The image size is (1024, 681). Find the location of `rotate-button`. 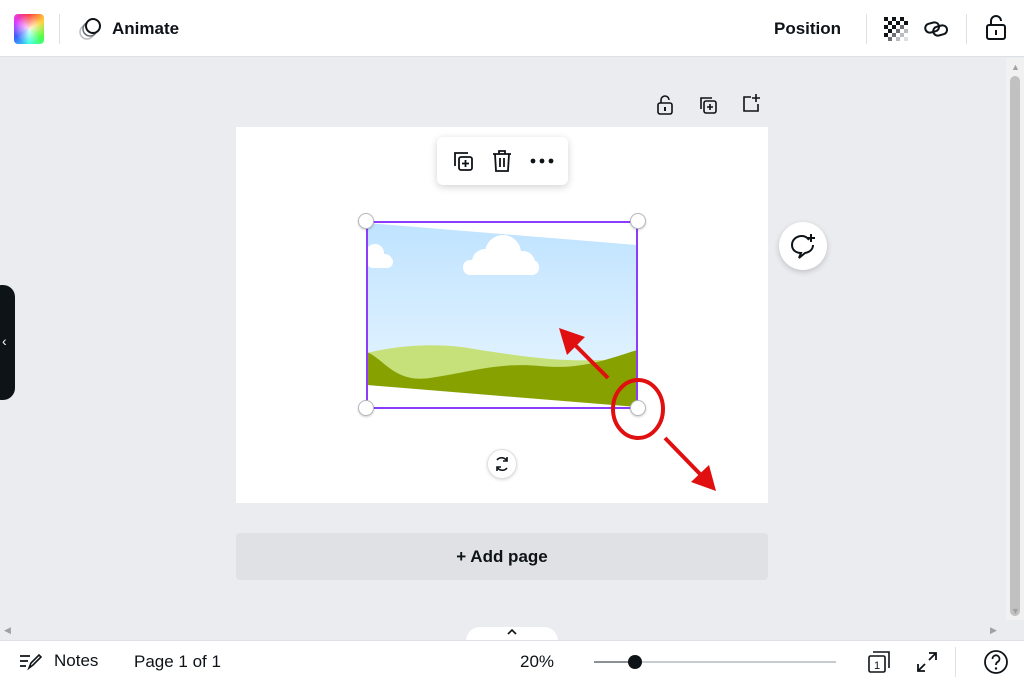

rotate-button is located at coordinates (502, 464).